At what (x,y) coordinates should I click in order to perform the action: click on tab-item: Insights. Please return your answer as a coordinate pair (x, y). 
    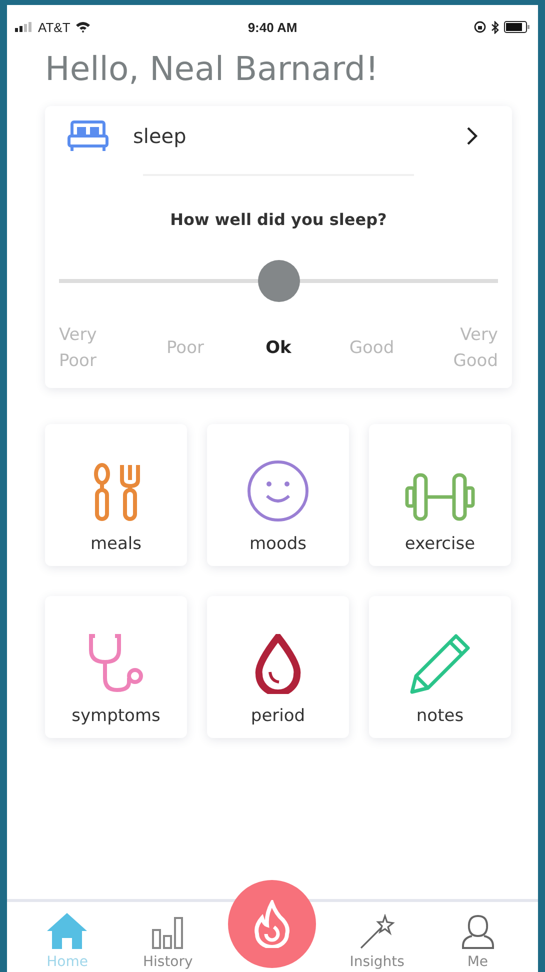
    Looking at the image, I should click on (377, 943).